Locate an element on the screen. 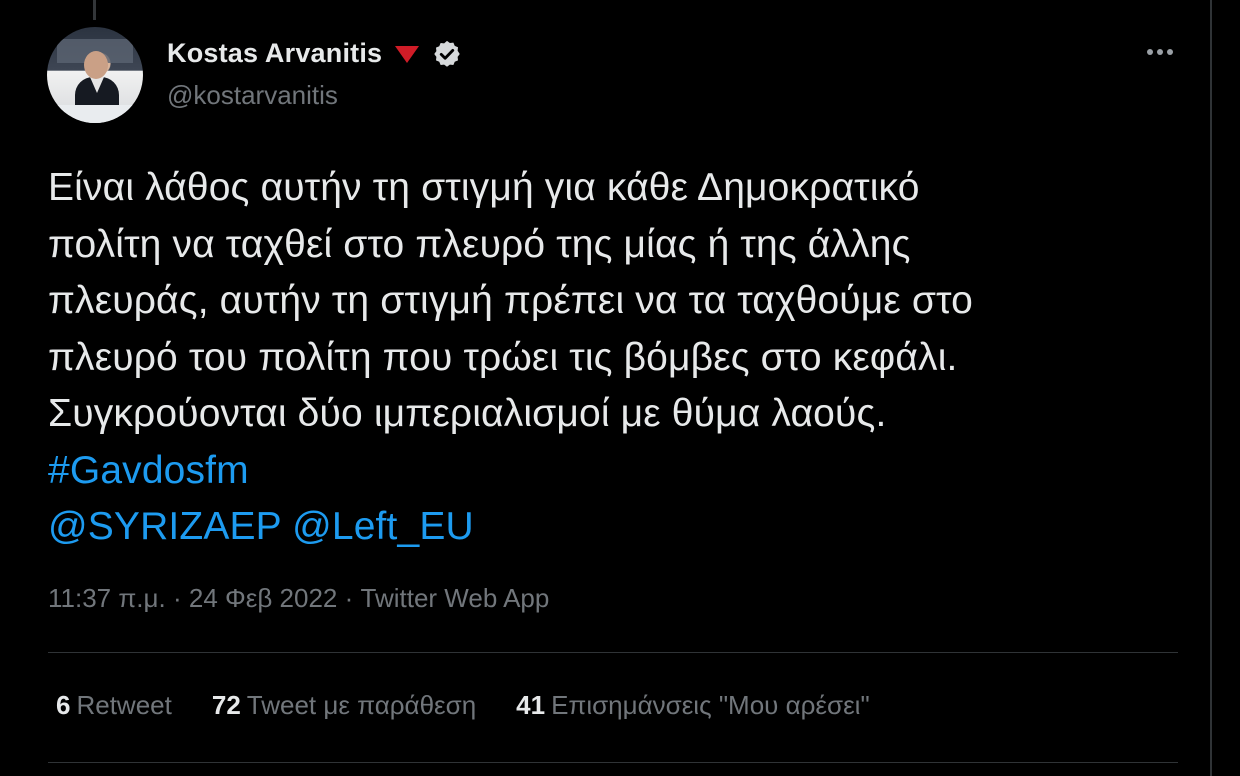 This screenshot has width=1240, height=776. likes-stat: 41 Επισημάνσεις "Μου αρέσει" is located at coordinates (693, 705).